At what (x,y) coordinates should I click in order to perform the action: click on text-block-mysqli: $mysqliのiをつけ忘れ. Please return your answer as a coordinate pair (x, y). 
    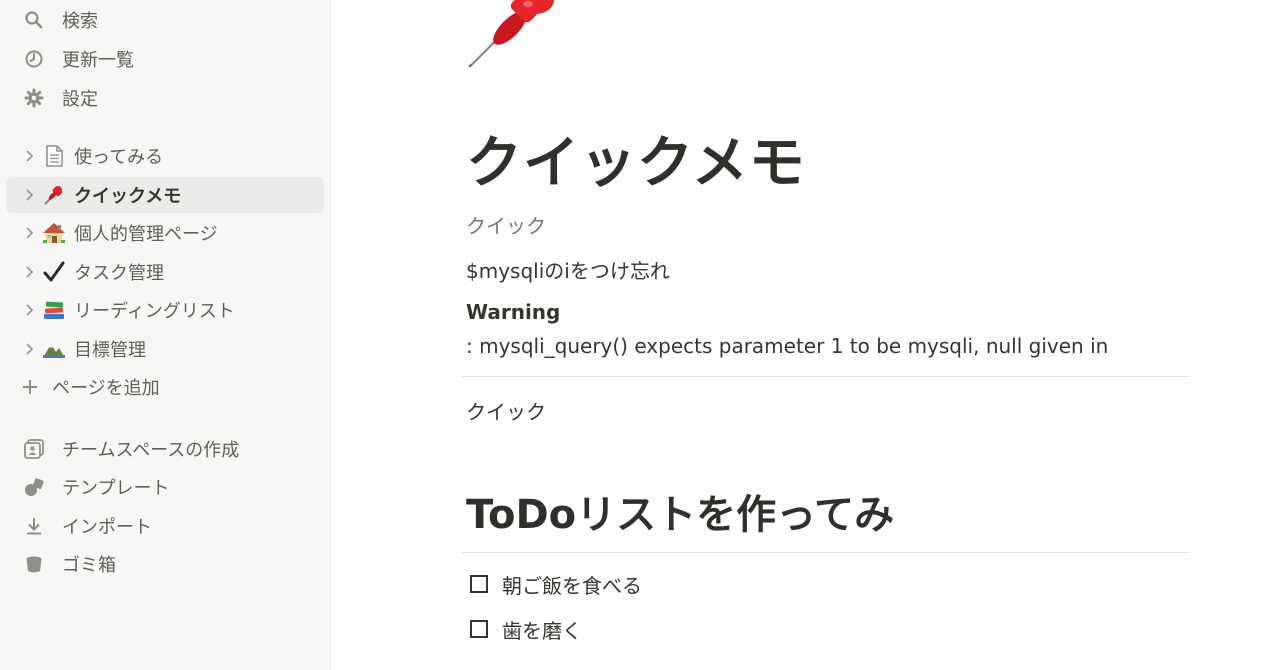
    Looking at the image, I should click on (568, 269).